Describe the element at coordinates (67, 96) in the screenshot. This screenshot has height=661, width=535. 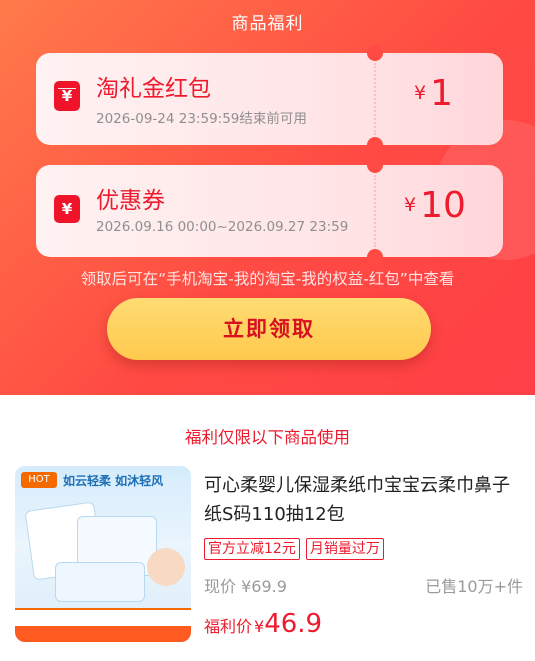
I see `red-packet-icon: ¥` at that location.